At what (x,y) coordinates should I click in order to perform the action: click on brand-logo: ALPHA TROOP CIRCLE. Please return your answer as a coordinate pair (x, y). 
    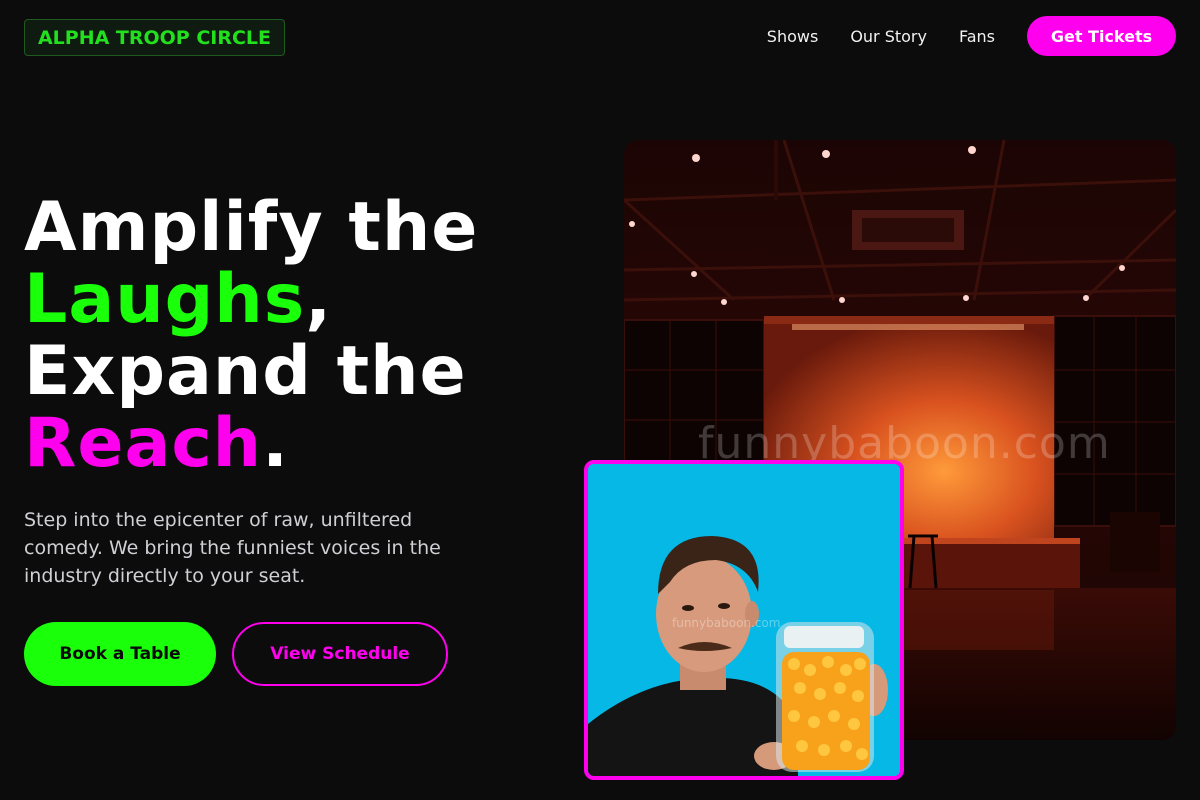
    Looking at the image, I should click on (154, 37).